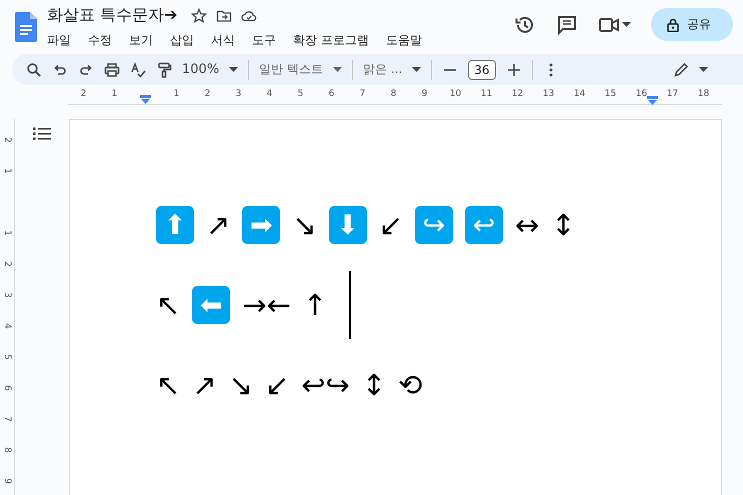 The width and height of the screenshot is (743, 495). Describe the element at coordinates (325, 385) in the screenshot. I see `arrow-symbol: ↩↪` at that location.